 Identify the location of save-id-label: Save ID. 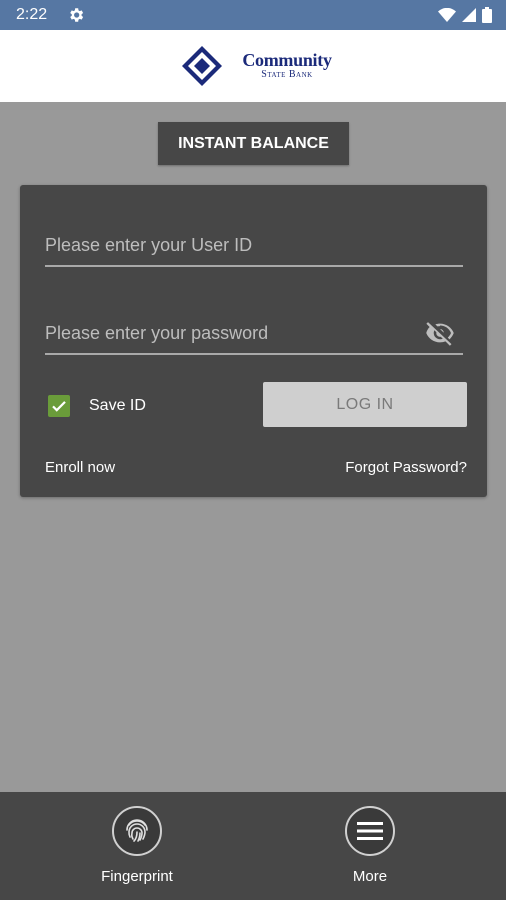
(117, 405).